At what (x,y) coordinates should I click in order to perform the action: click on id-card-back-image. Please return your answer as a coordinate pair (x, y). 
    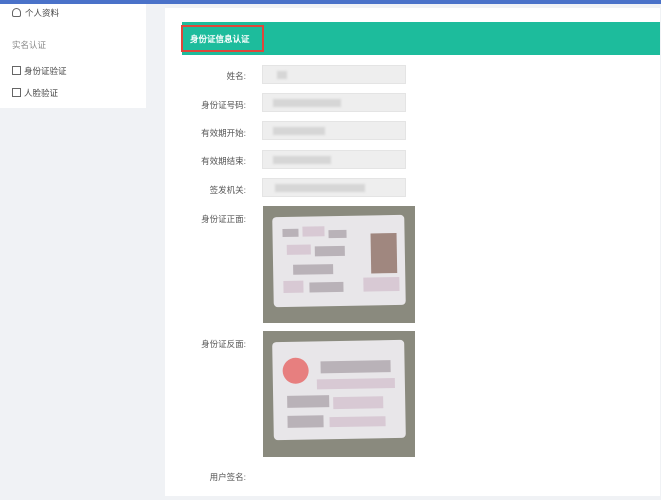
    Looking at the image, I should click on (339, 394).